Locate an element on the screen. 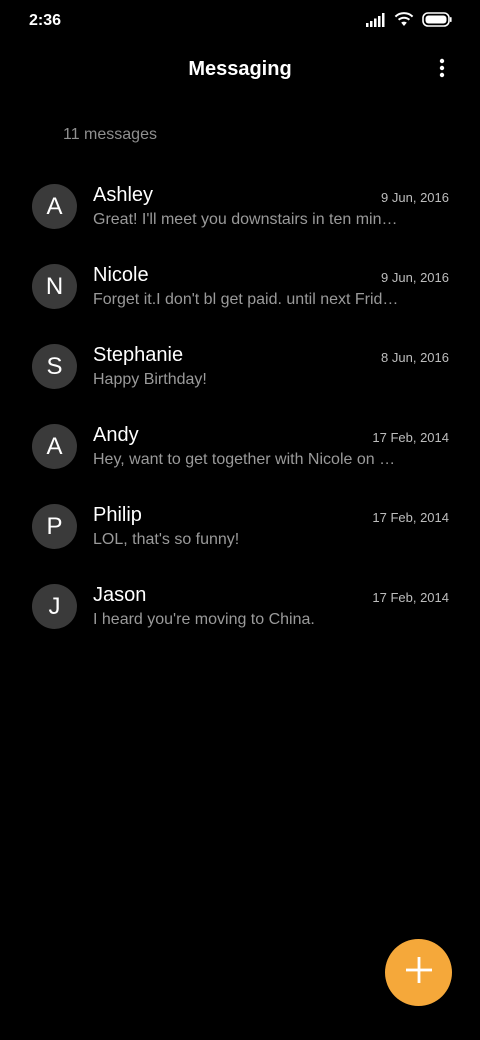 The image size is (480, 1040). status-icons is located at coordinates (409, 19).